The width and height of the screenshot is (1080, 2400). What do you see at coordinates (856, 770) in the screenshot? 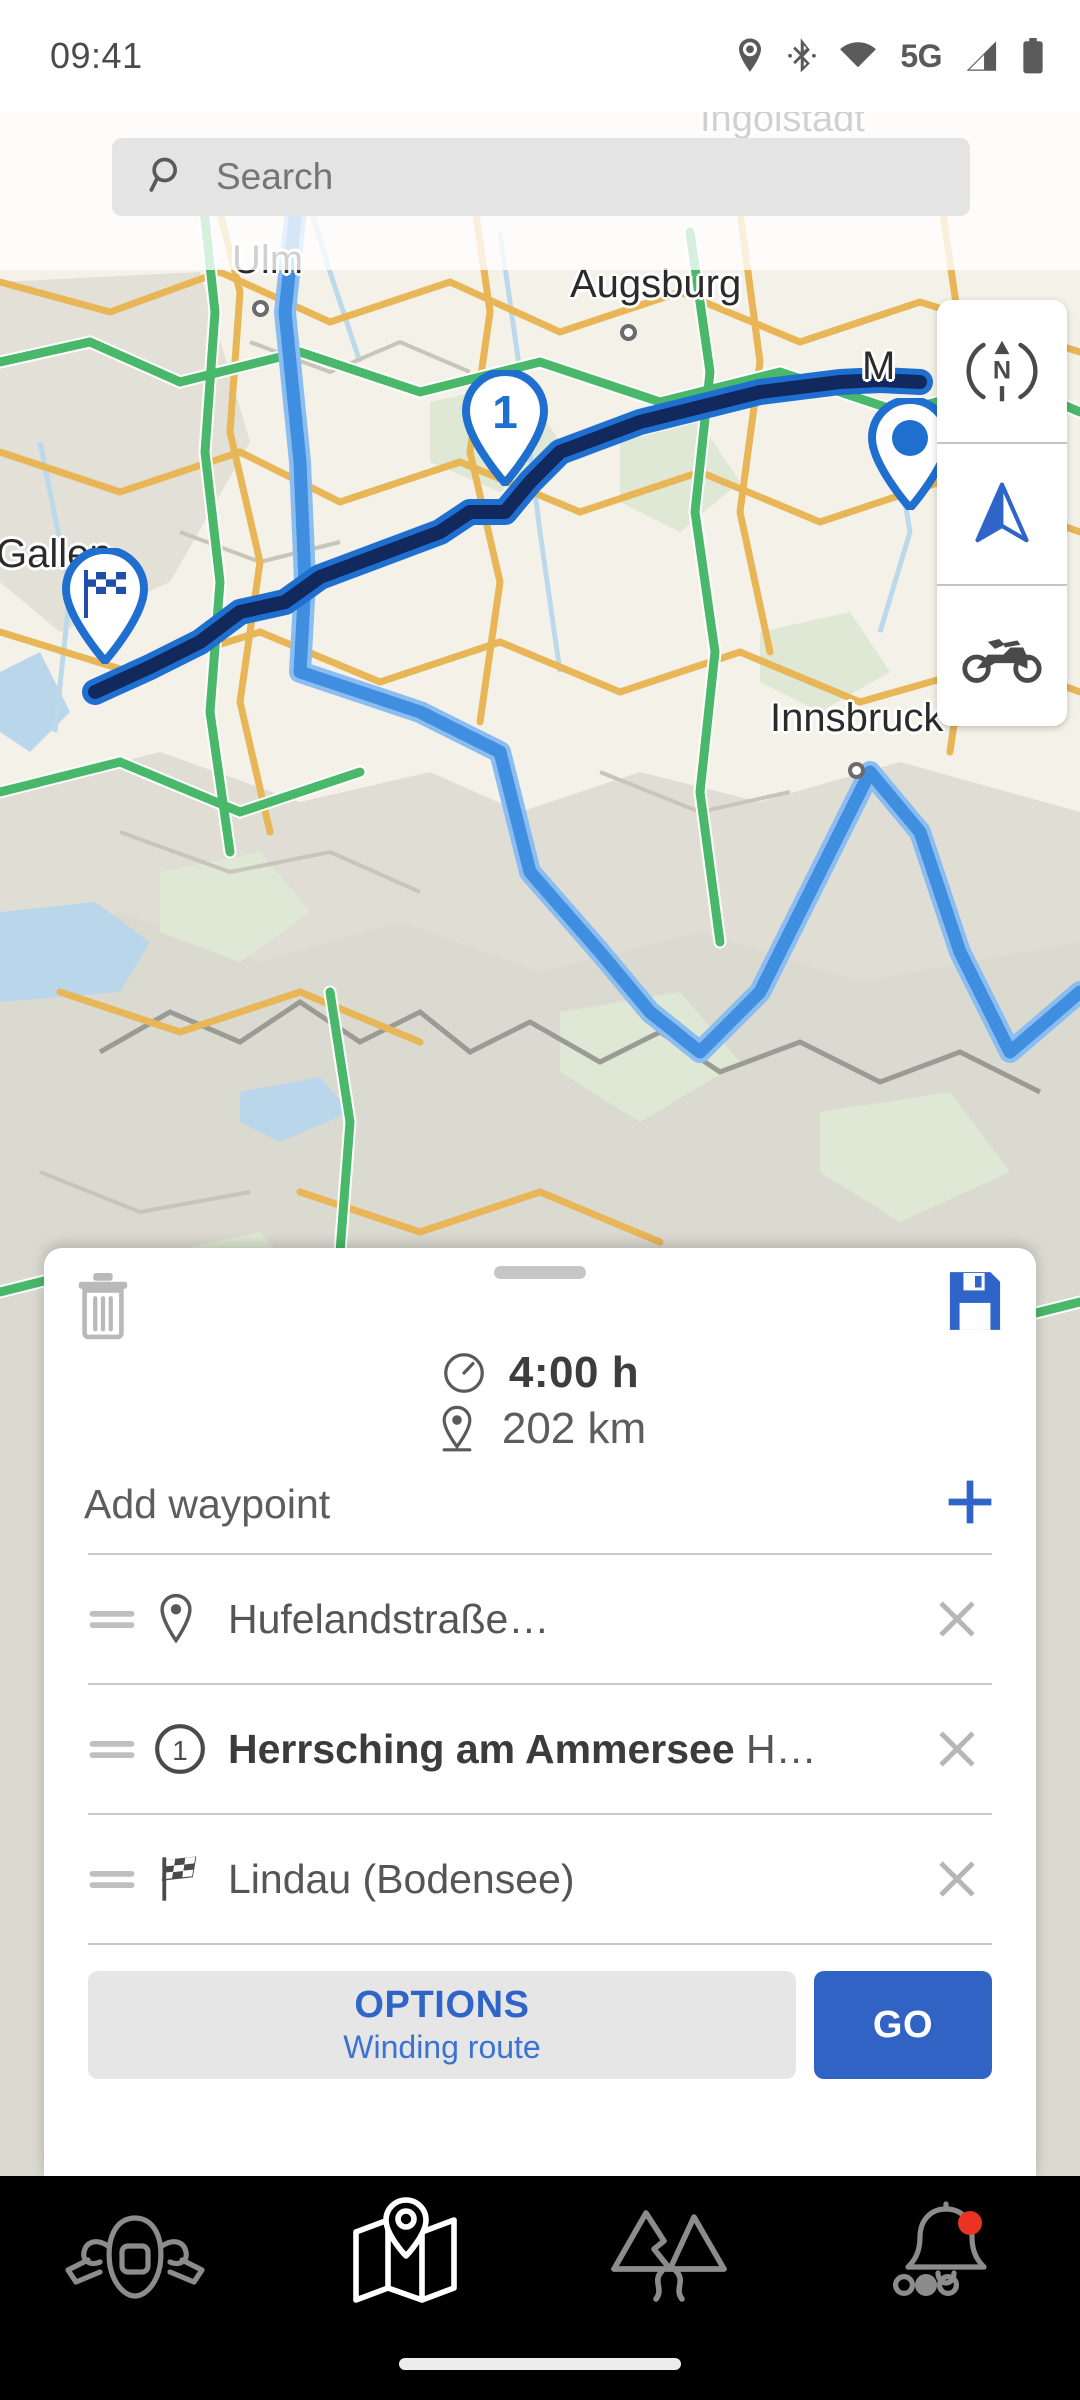
I see `map-city-dot-innsbruck` at bounding box center [856, 770].